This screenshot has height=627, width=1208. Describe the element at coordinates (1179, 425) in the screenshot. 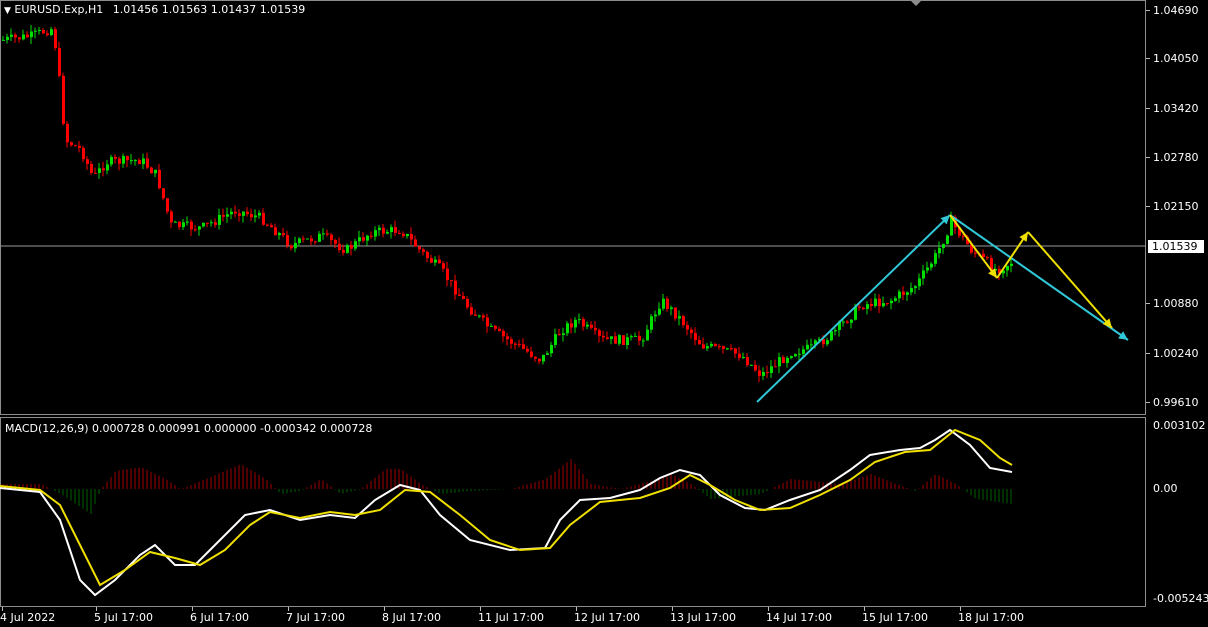

I see `macd-axis-label: 0.003102` at that location.